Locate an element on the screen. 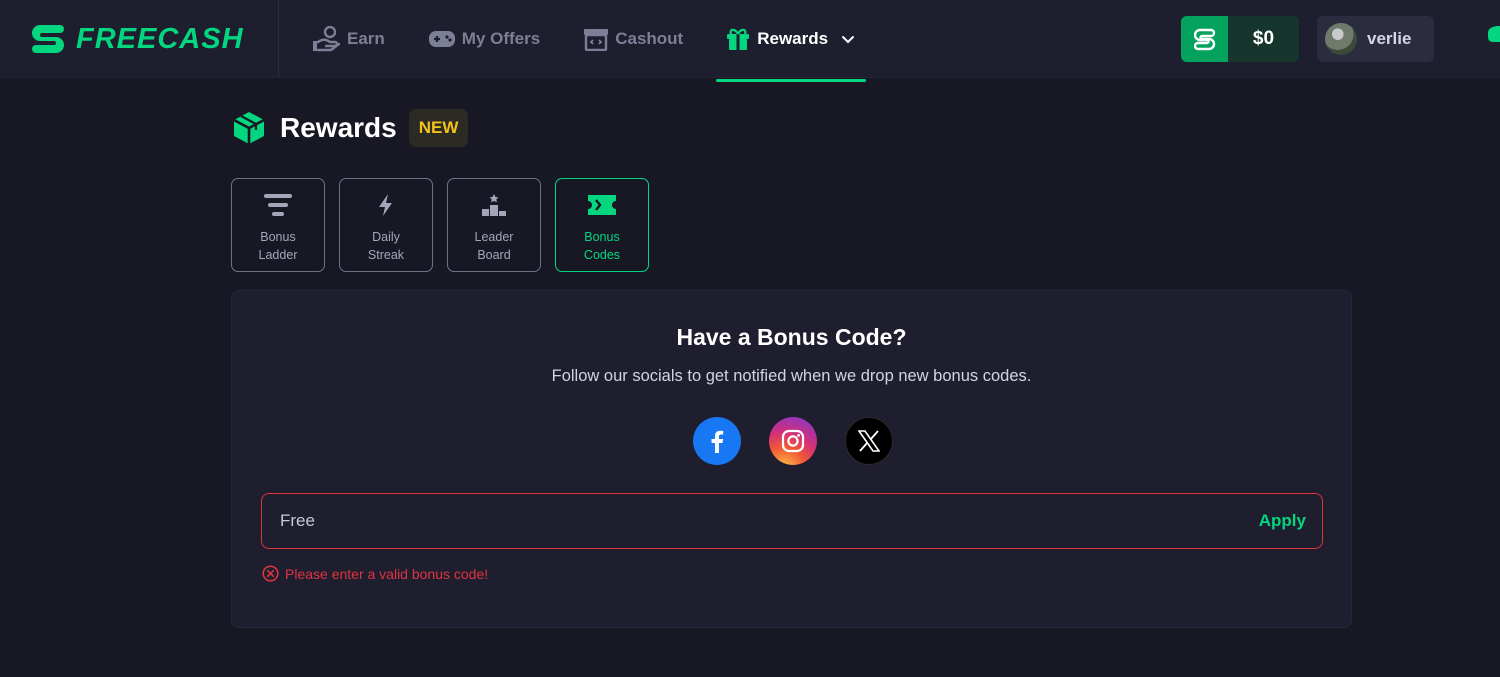  tab-leader-board-label: Leader Board is located at coordinates (494, 246).